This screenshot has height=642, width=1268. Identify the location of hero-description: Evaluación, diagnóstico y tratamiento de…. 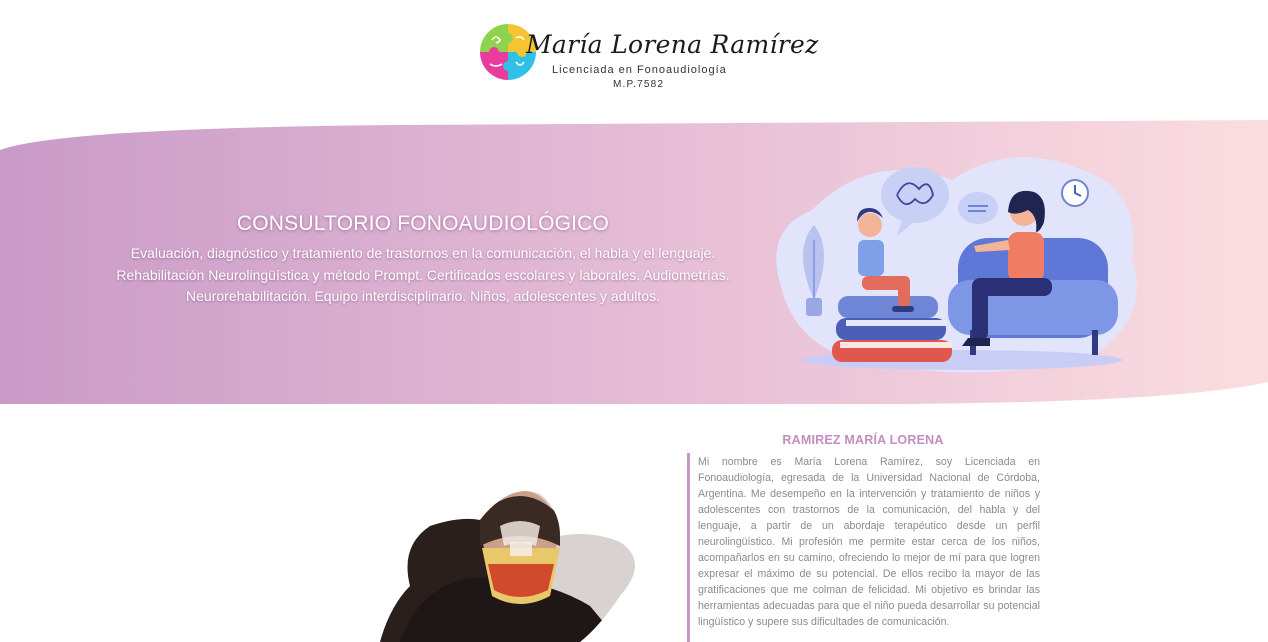
(423, 275).